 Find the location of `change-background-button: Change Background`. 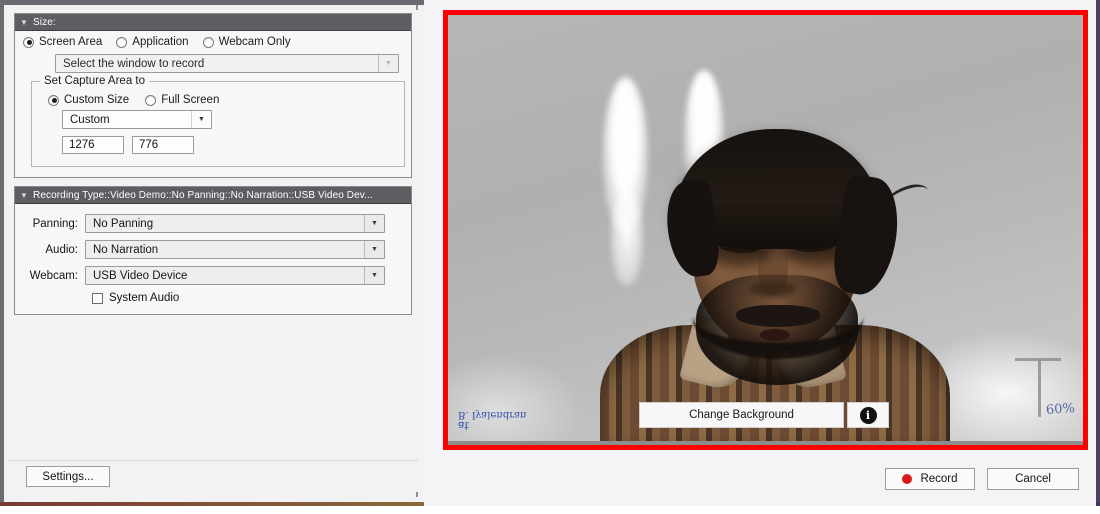

change-background-button: Change Background is located at coordinates (741, 415).